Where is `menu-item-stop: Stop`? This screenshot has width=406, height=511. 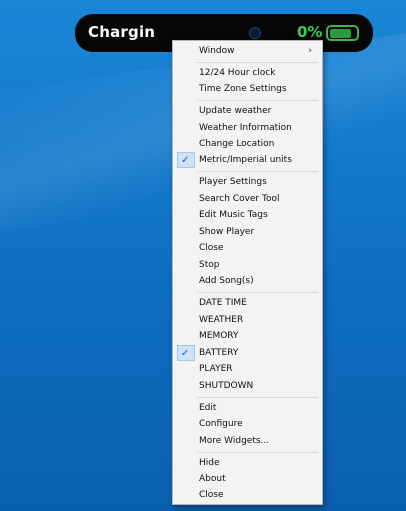 menu-item-stop: Stop is located at coordinates (247, 265).